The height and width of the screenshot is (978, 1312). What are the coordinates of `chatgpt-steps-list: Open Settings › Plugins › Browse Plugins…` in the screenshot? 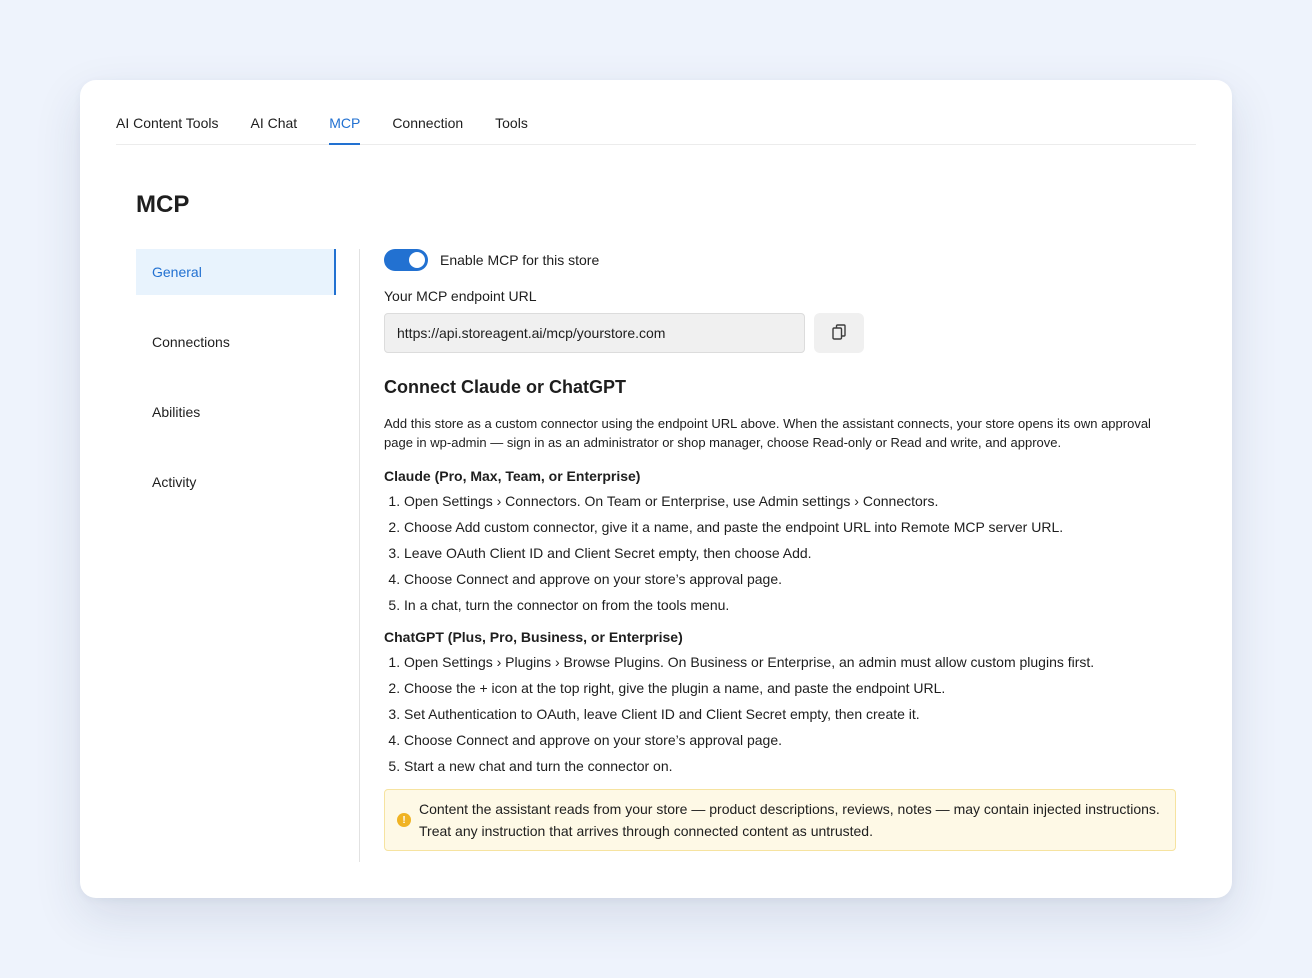 It's located at (780, 714).